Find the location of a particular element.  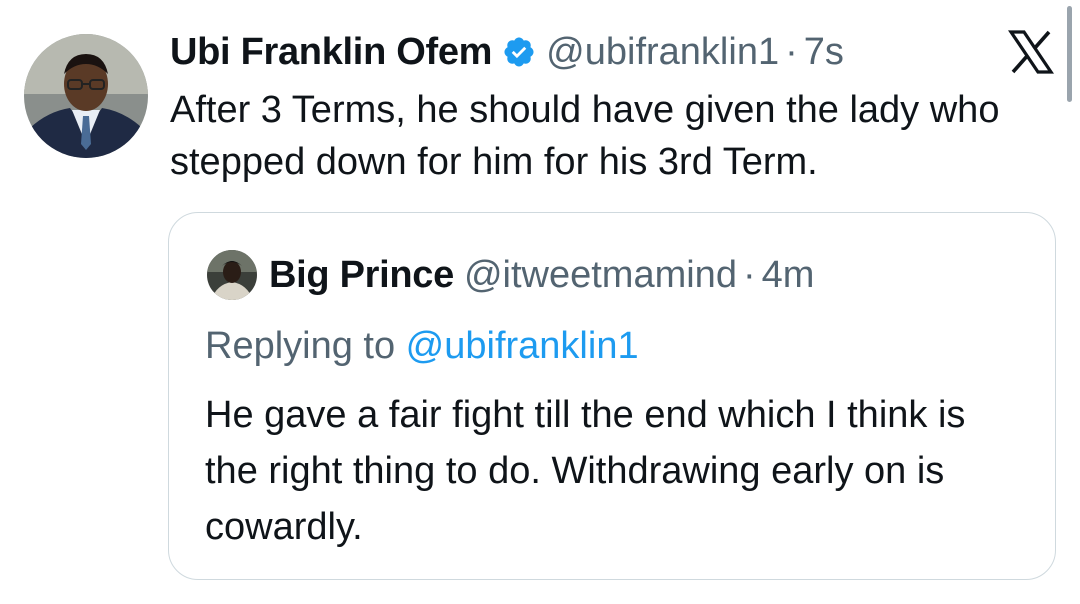

verified-badge-icon is located at coordinates (519, 52).